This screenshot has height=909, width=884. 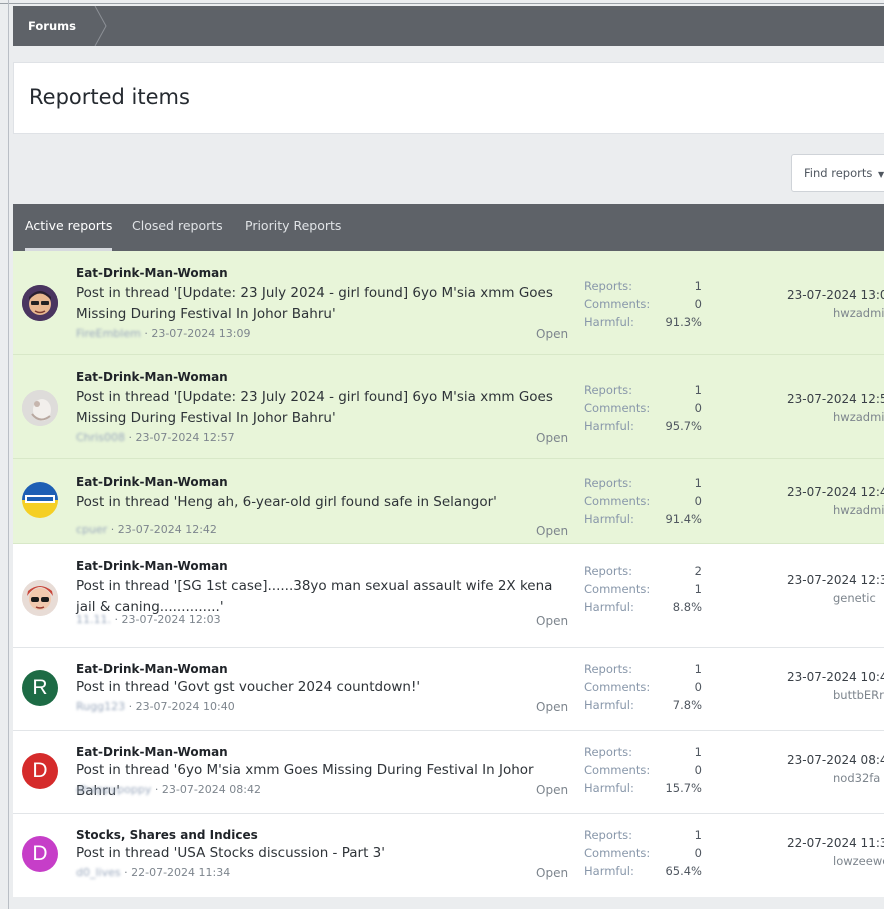 I want to click on assignee: lowzeewe, so click(x=858, y=861).